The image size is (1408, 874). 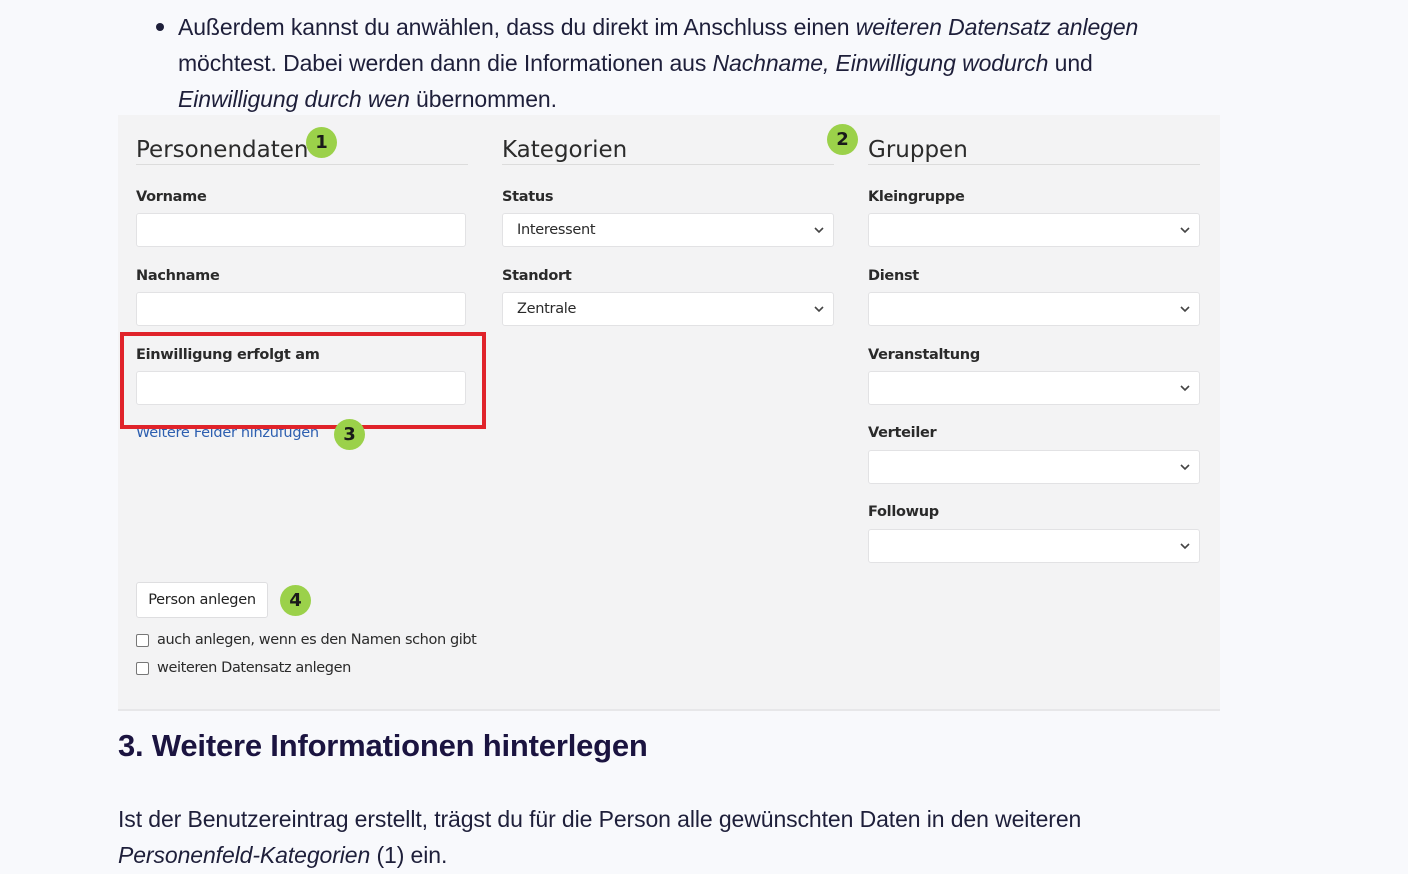 What do you see at coordinates (1034, 467) in the screenshot?
I see `verteiler-select` at bounding box center [1034, 467].